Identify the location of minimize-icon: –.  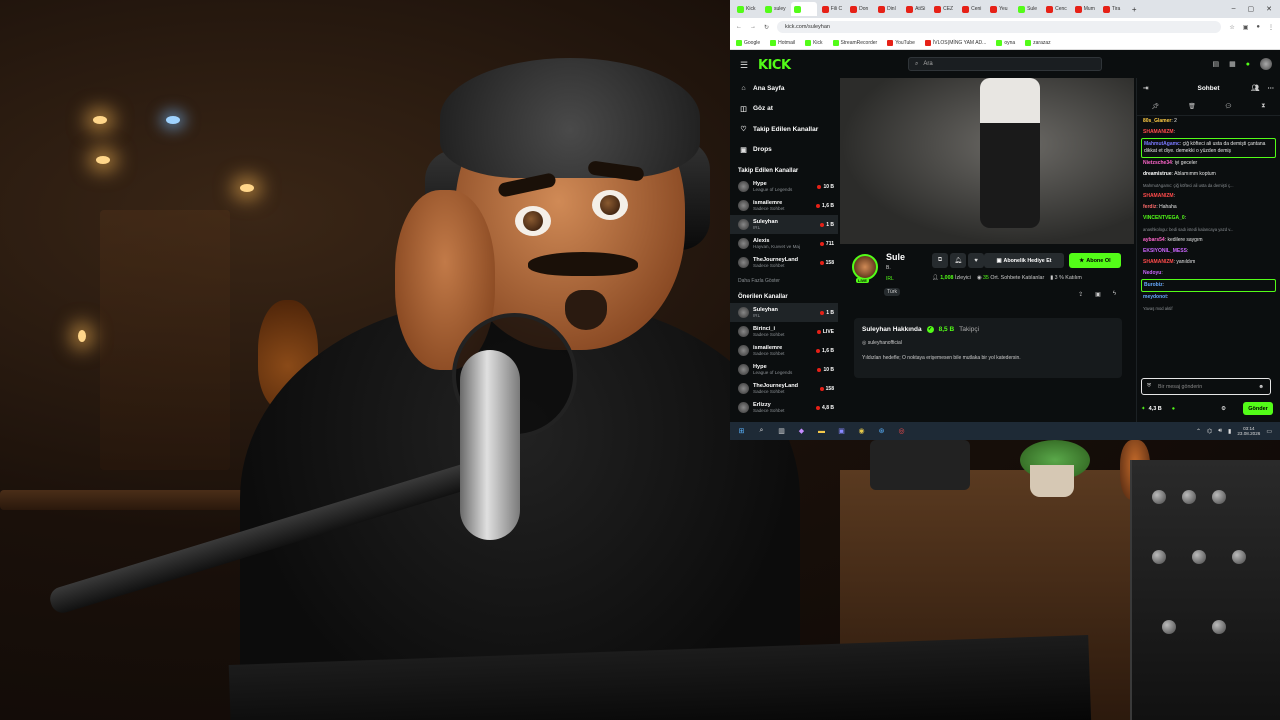
(1234, 9).